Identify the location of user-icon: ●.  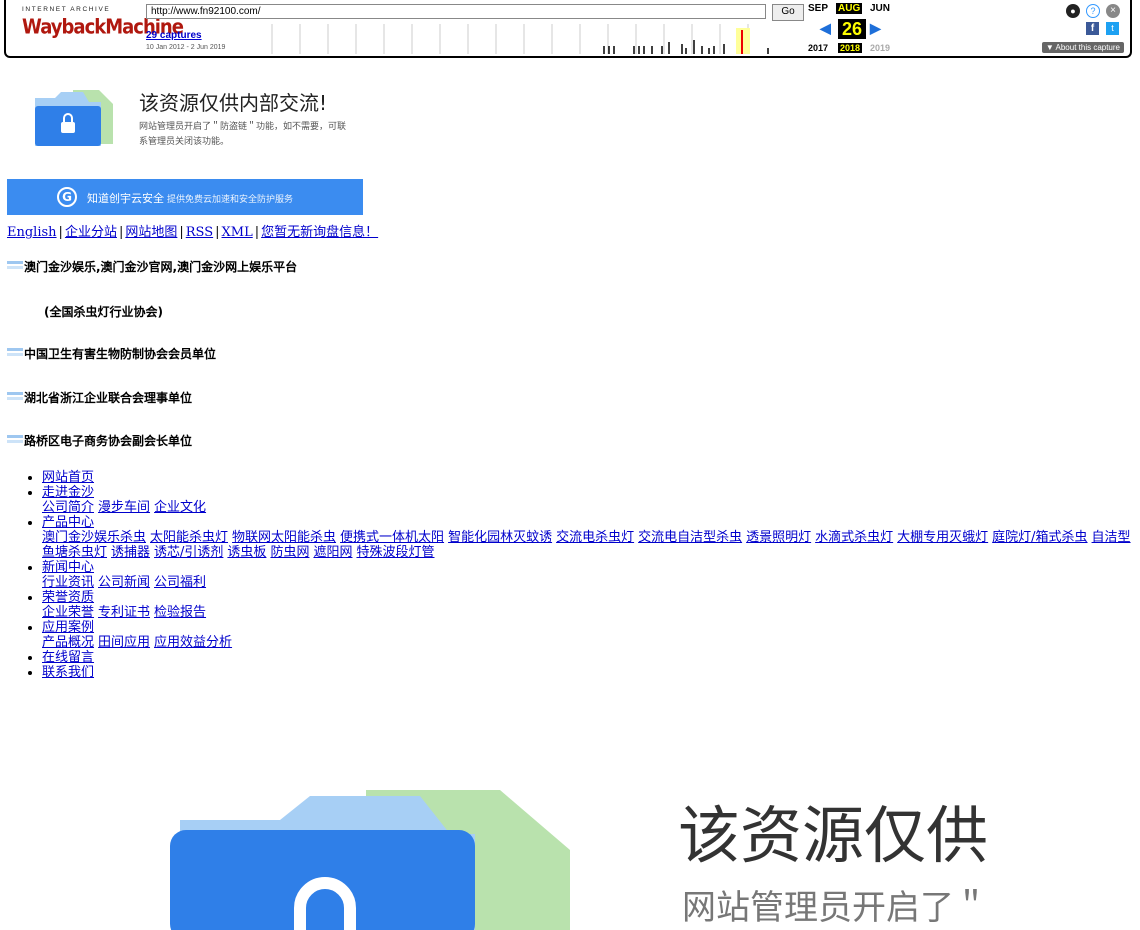
(1073, 11).